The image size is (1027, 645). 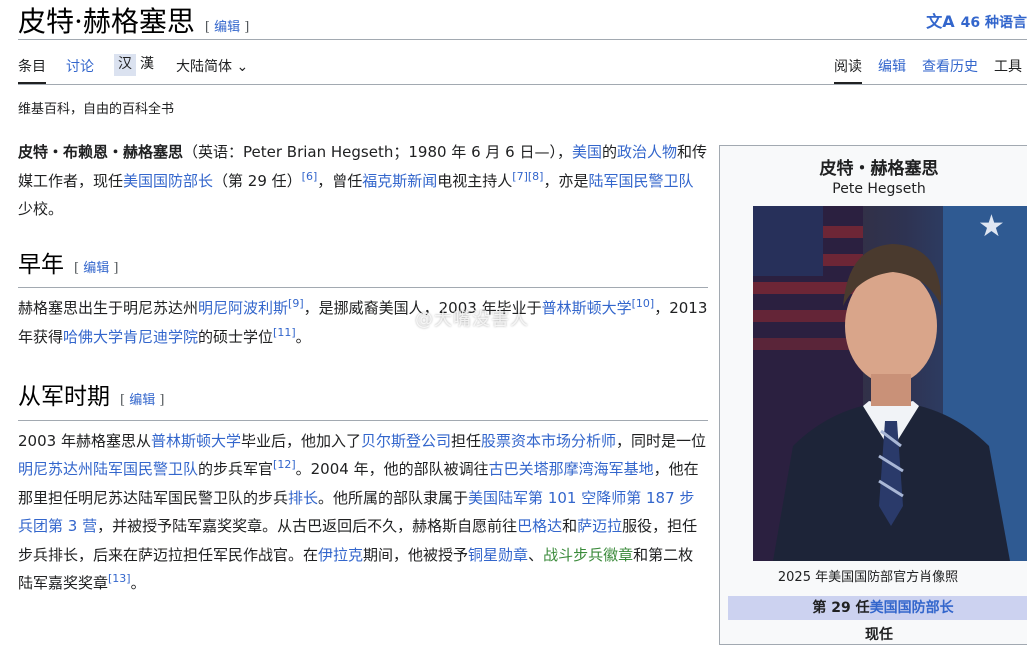 What do you see at coordinates (609, 152) in the screenshot?
I see `text: 的` at bounding box center [609, 152].